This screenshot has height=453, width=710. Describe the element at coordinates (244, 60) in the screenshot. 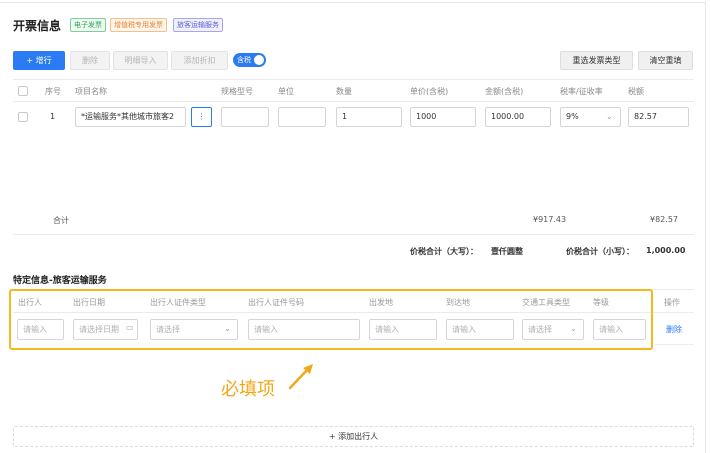

I see `tax-toggle-label: 含税` at that location.